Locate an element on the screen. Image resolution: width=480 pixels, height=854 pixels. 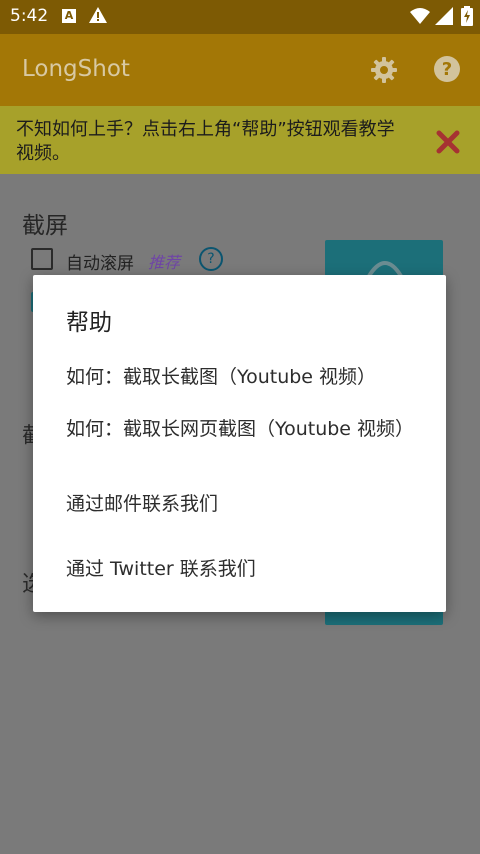
status-bar: 5:42 A is located at coordinates (240, 17).